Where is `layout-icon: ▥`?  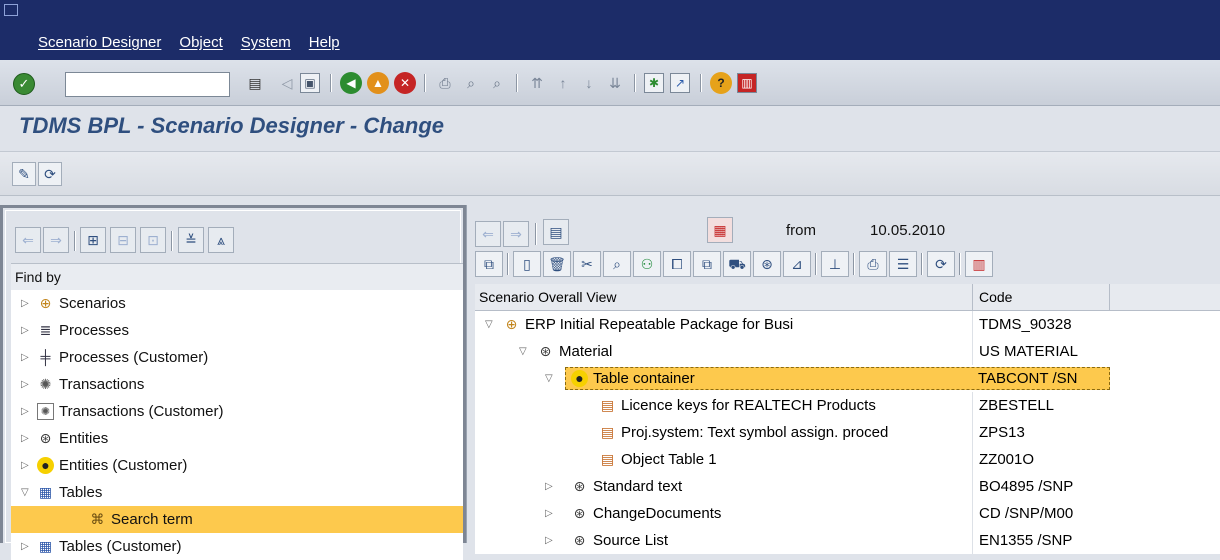 layout-icon: ▥ is located at coordinates (747, 83).